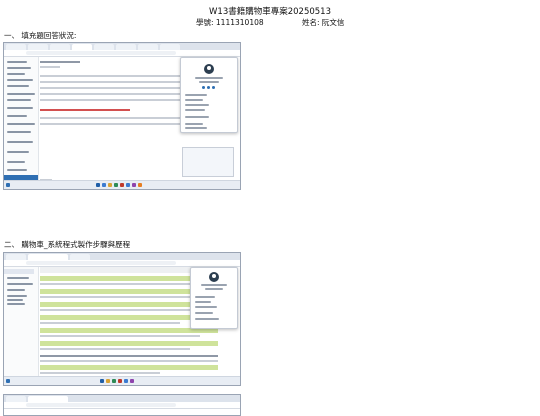 This screenshot has height=416, width=540. What do you see at coordinates (323, 22) in the screenshot?
I see `student-name: 姓名: 阮文信` at bounding box center [323, 22].